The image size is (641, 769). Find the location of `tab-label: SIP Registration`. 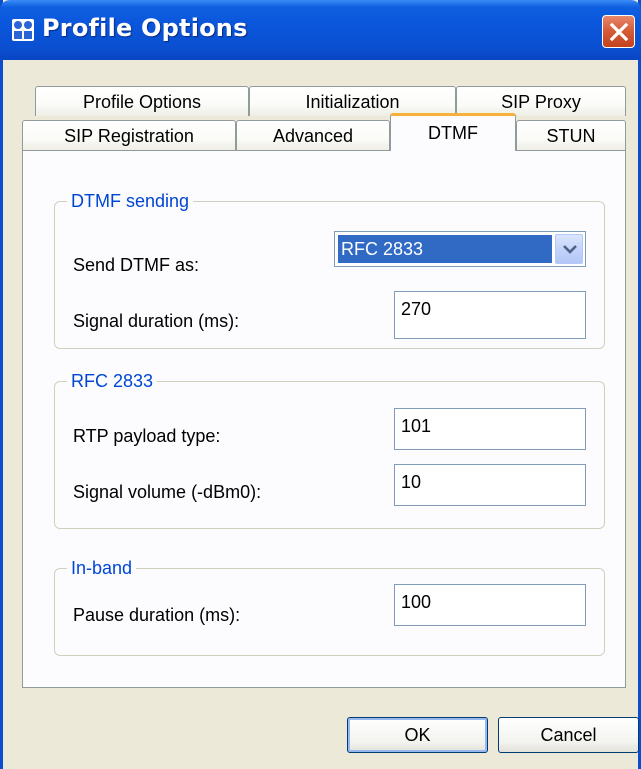

tab-label: SIP Registration is located at coordinates (129, 136).